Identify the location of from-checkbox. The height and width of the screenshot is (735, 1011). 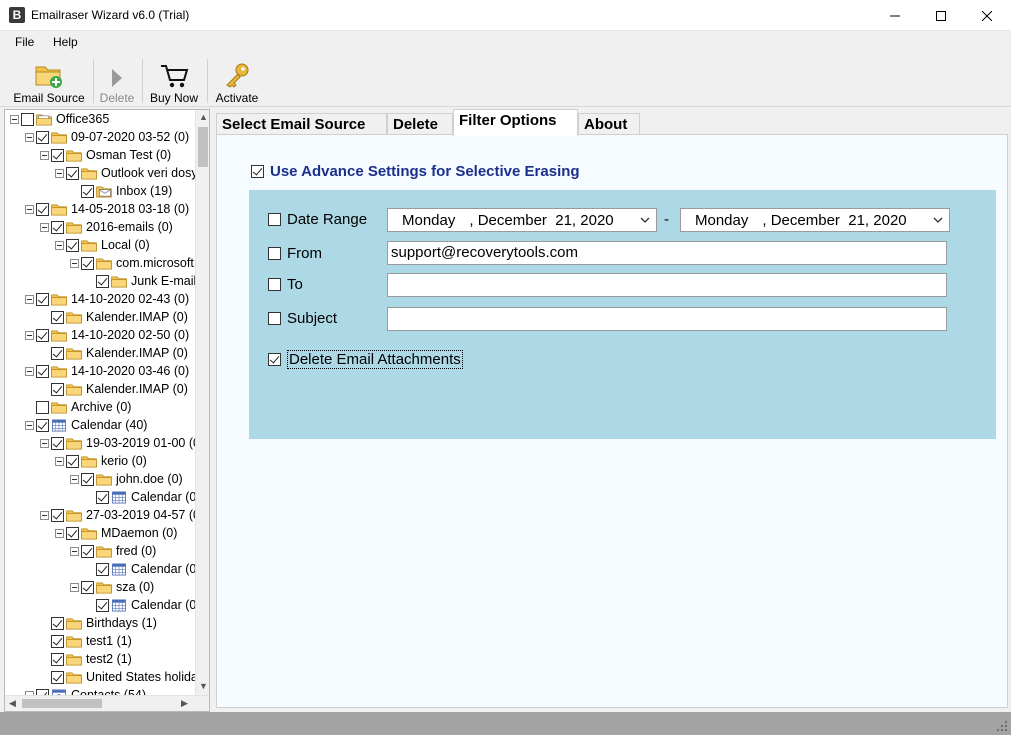
(274, 253).